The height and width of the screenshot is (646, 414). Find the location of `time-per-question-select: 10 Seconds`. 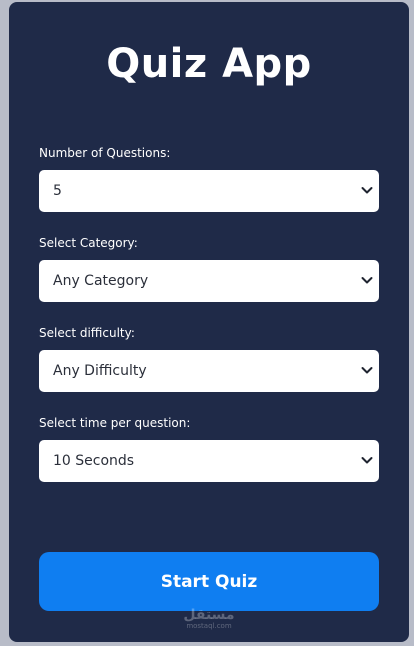

time-per-question-select: 10 Seconds is located at coordinates (209, 461).